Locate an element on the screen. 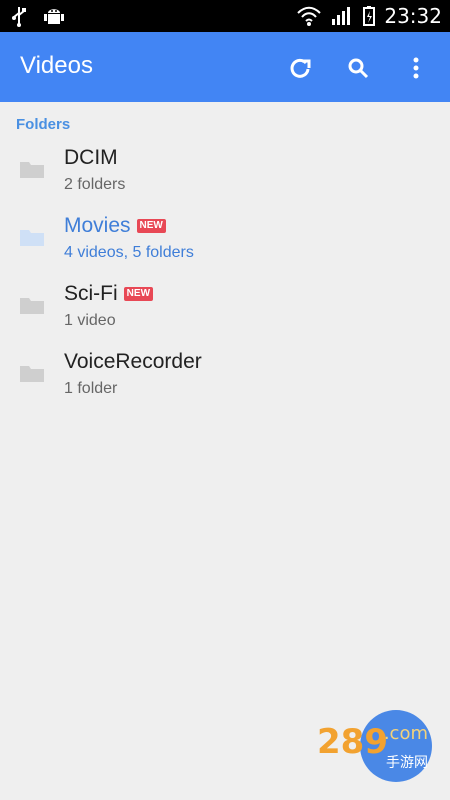 The height and width of the screenshot is (800, 450). more-vert-icon is located at coordinates (416, 68).